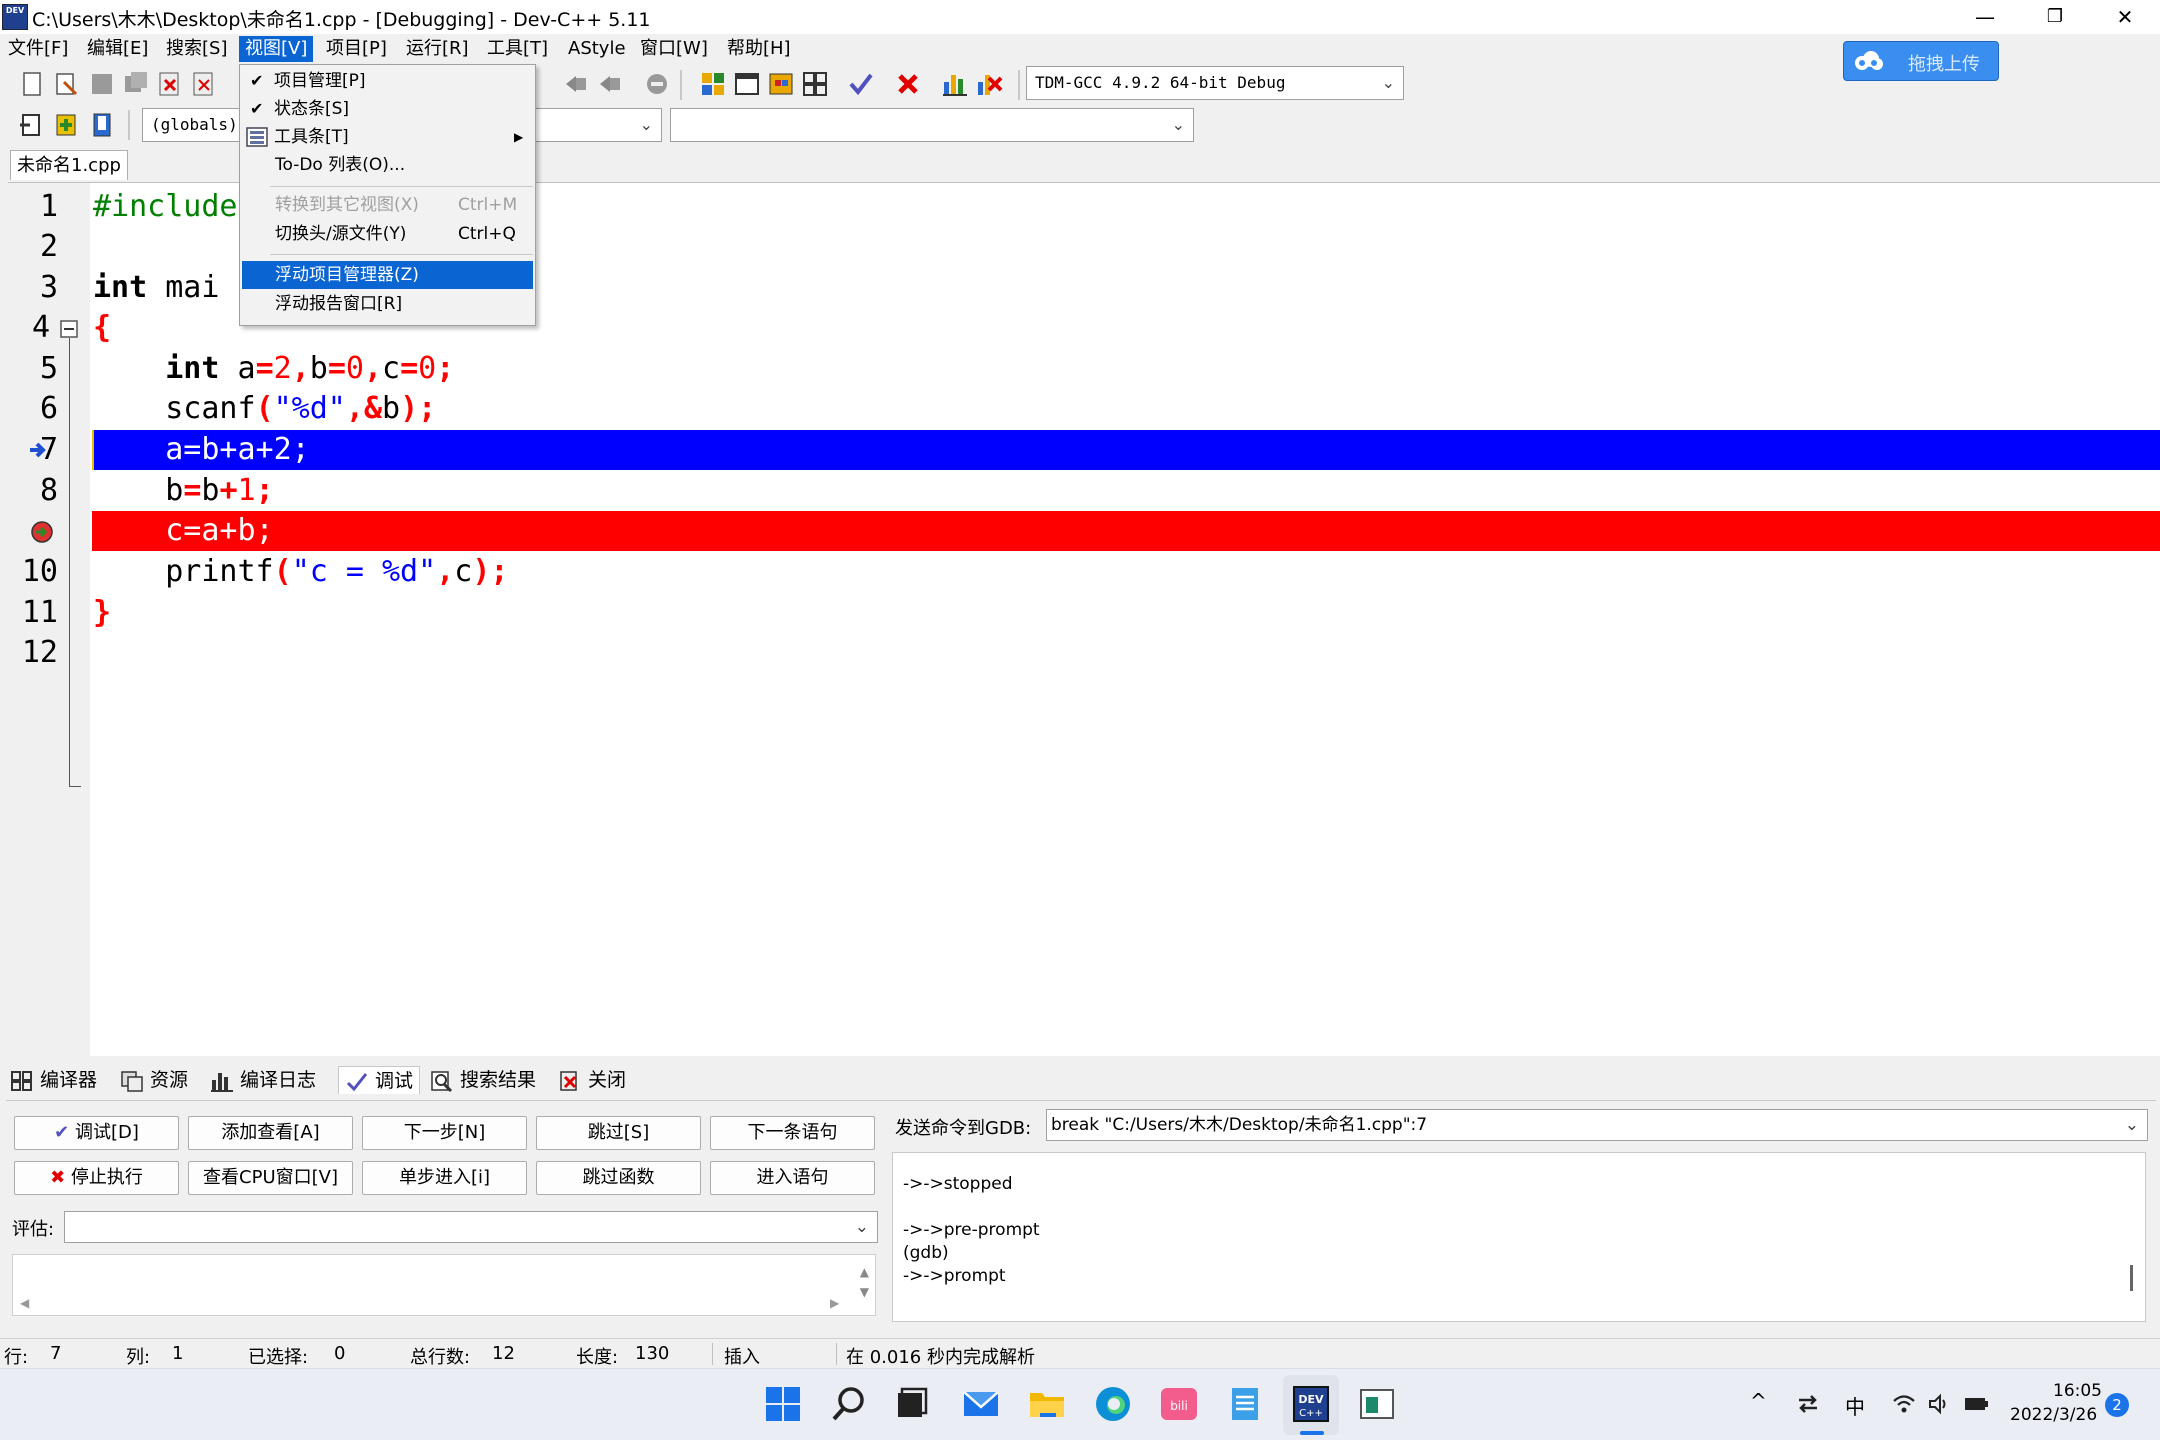 This screenshot has height=1440, width=2160. I want to click on minimize-button: —, so click(1985, 17).